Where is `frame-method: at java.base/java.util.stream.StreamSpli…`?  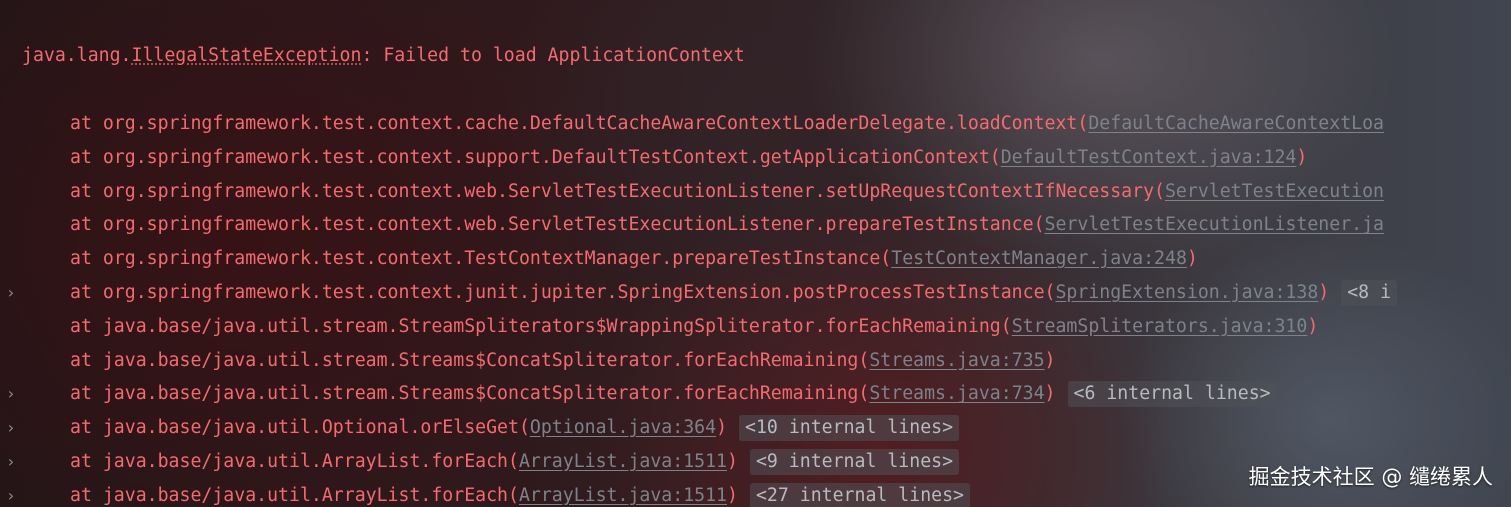 frame-method: at java.base/java.util.stream.StreamSpli… is located at coordinates (541, 326).